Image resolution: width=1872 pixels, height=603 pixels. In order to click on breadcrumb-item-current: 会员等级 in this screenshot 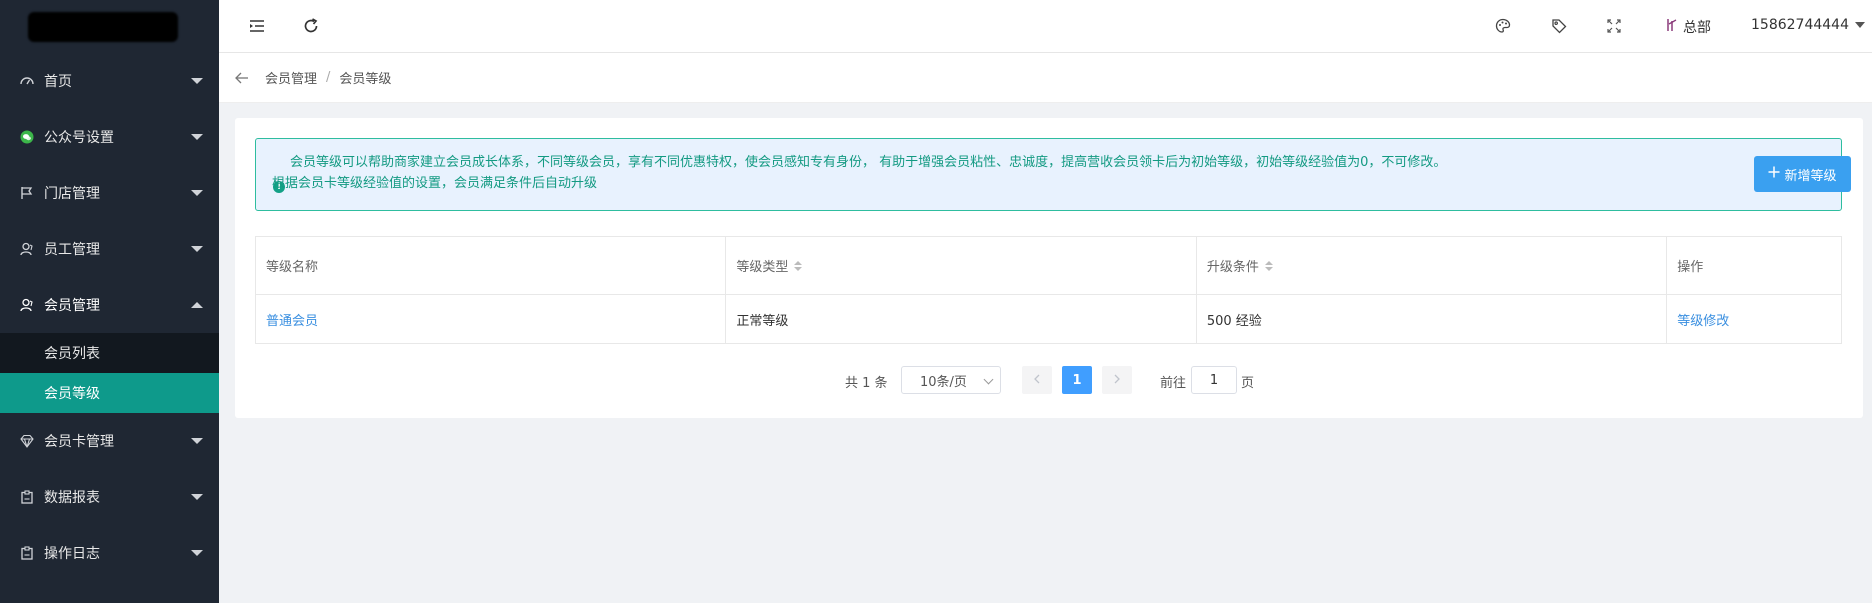, I will do `click(365, 79)`.